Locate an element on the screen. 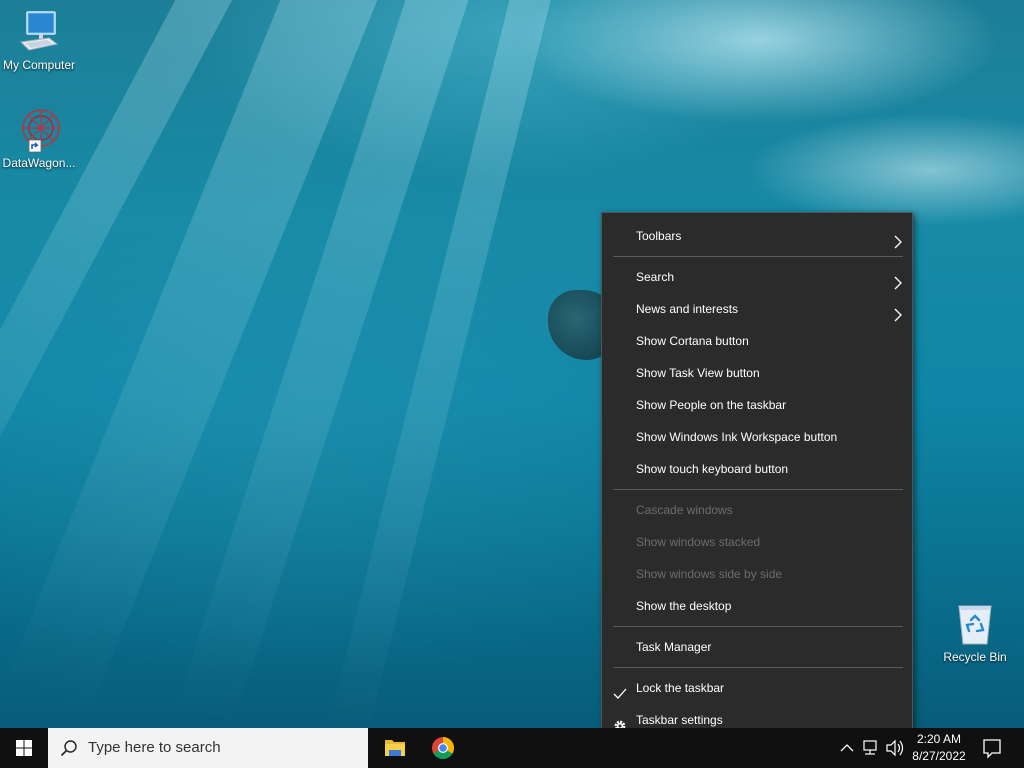  menu-item-show-task-view-button: Show Task View button is located at coordinates (757, 373).